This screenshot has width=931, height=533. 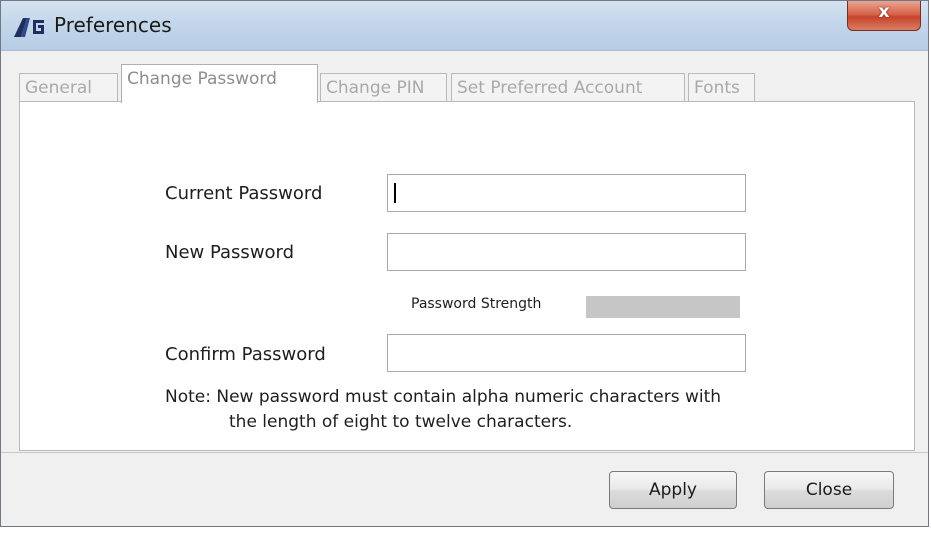 I want to click on new-password-label: New Password, so click(x=230, y=252).